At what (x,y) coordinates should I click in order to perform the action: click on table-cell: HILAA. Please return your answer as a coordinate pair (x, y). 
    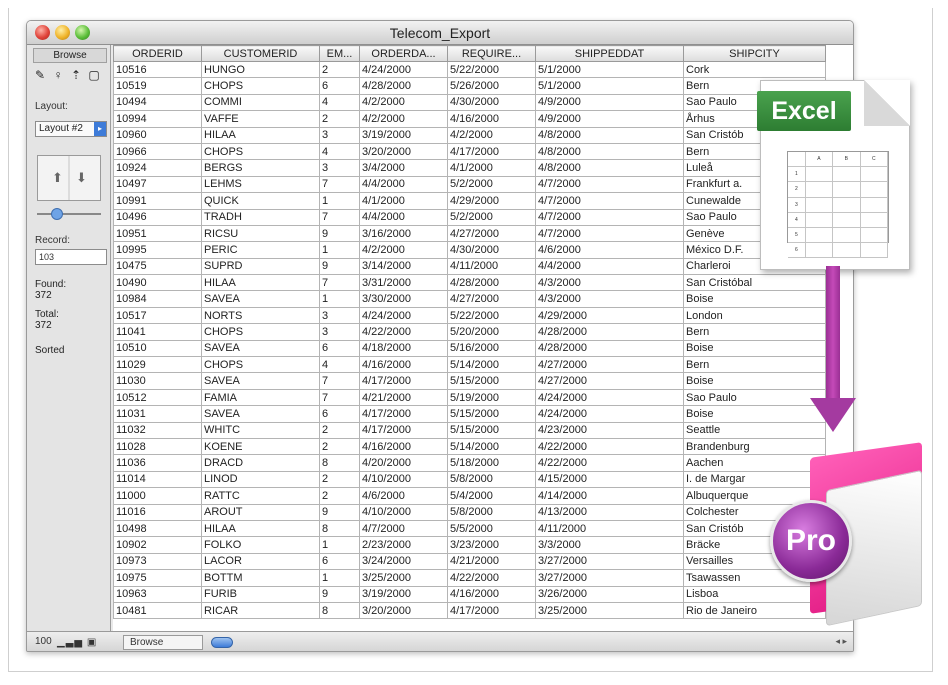
    Looking at the image, I should click on (260, 135).